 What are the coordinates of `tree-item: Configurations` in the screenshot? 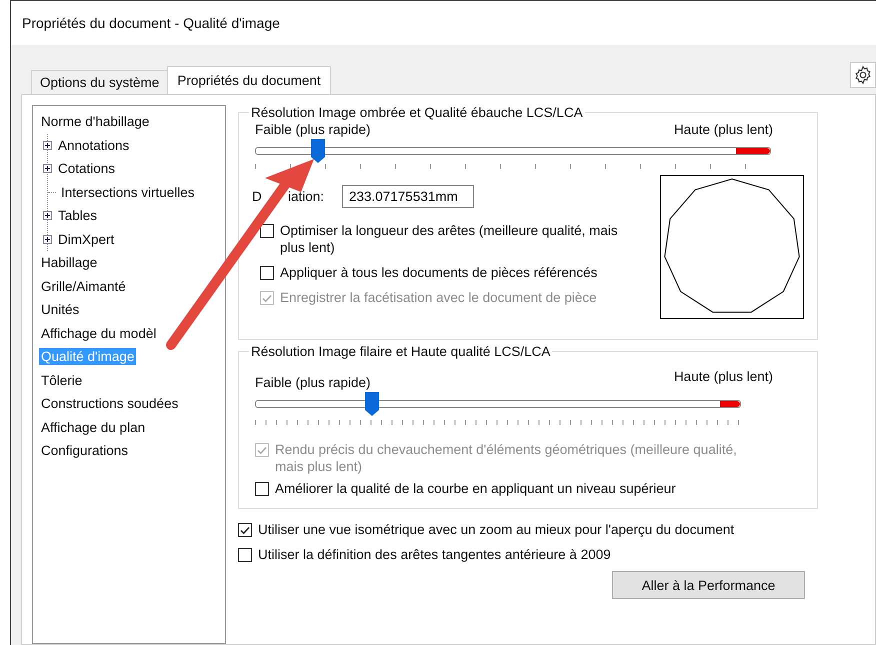 It's located at (84, 451).